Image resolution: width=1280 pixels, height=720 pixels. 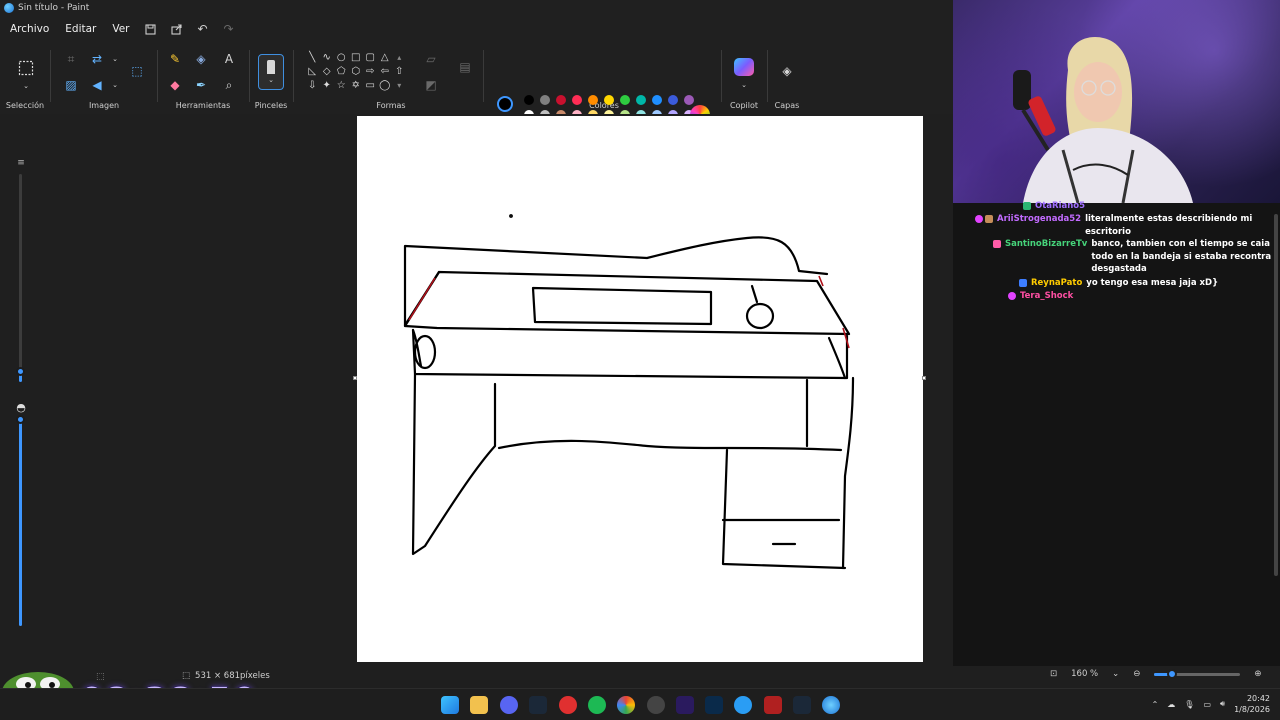 What do you see at coordinates (685, 705) in the screenshot?
I see `premiere-icon` at bounding box center [685, 705].